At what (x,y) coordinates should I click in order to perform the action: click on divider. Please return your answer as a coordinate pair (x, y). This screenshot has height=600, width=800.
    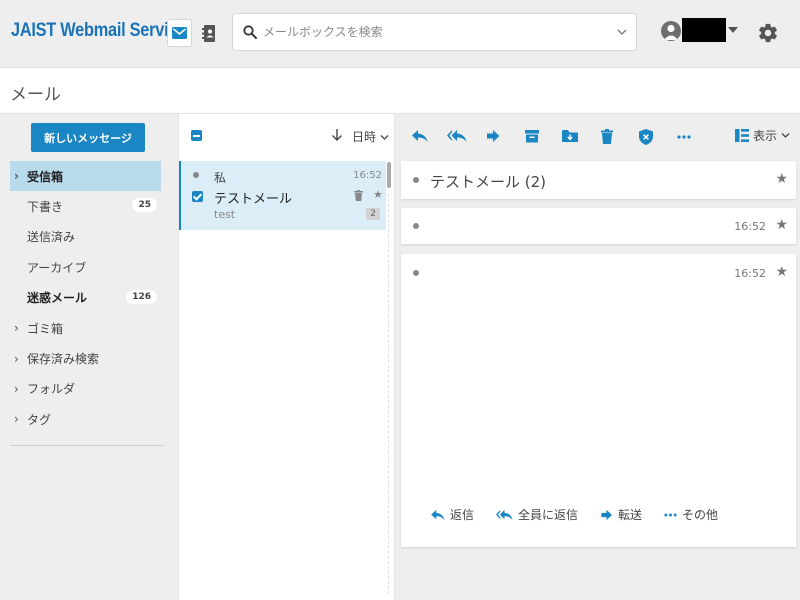
    Looking at the image, I should click on (87, 445).